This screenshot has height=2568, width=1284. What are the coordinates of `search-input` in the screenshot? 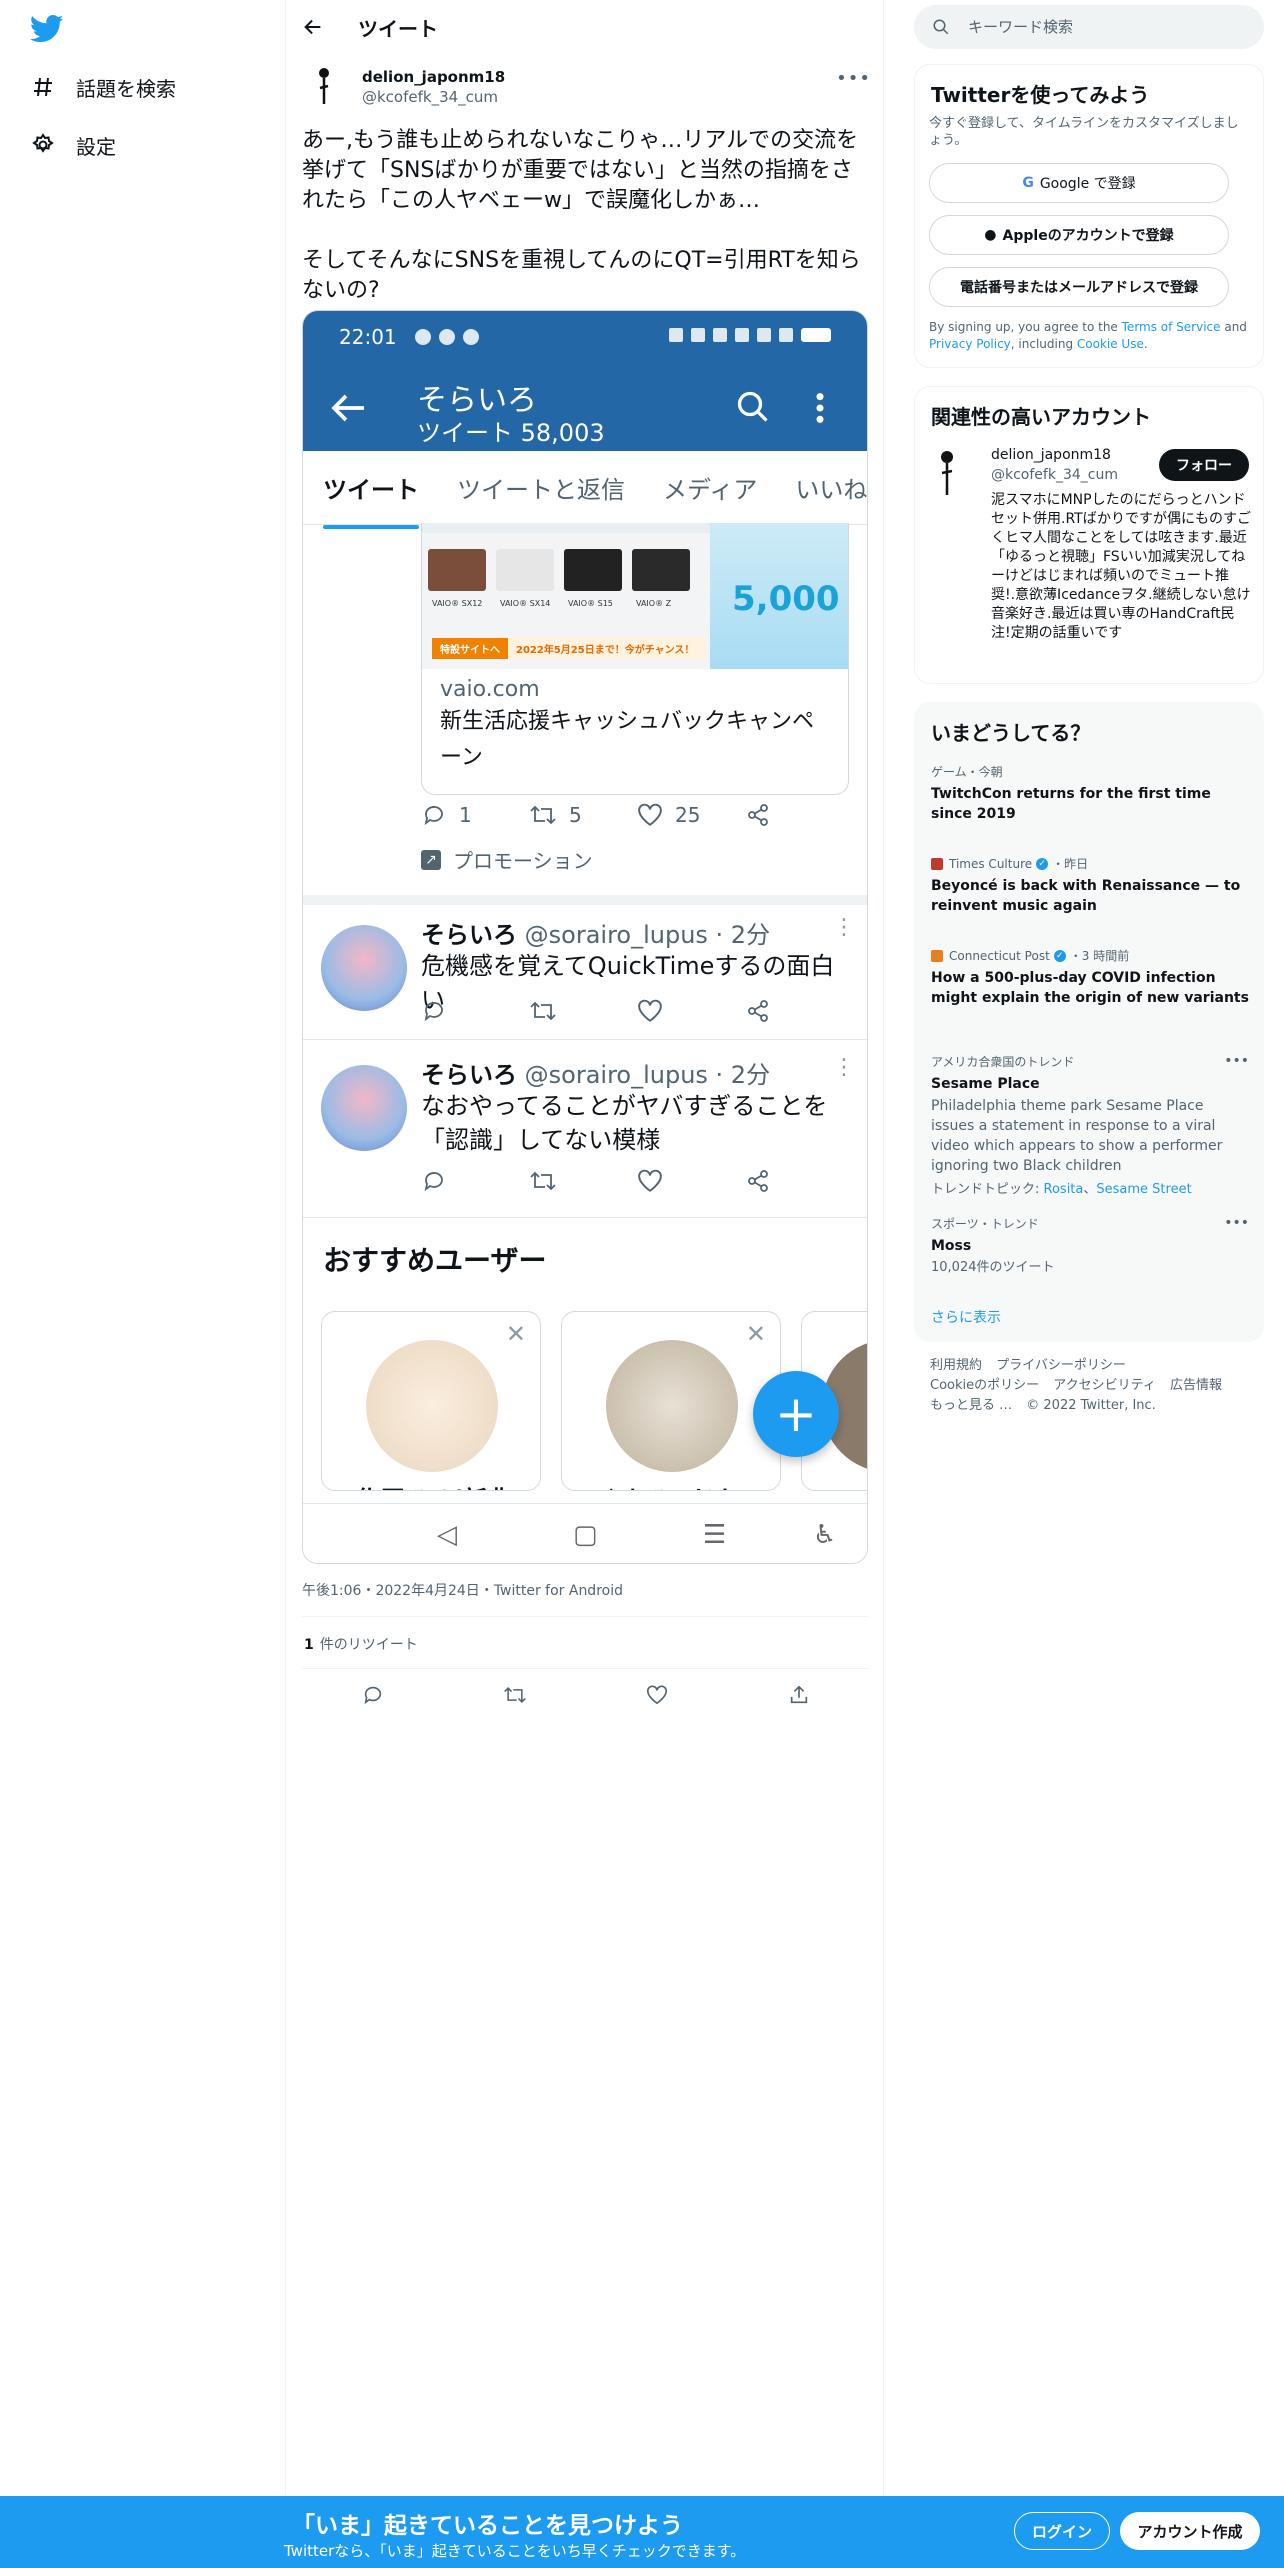 It's located at (1098, 27).